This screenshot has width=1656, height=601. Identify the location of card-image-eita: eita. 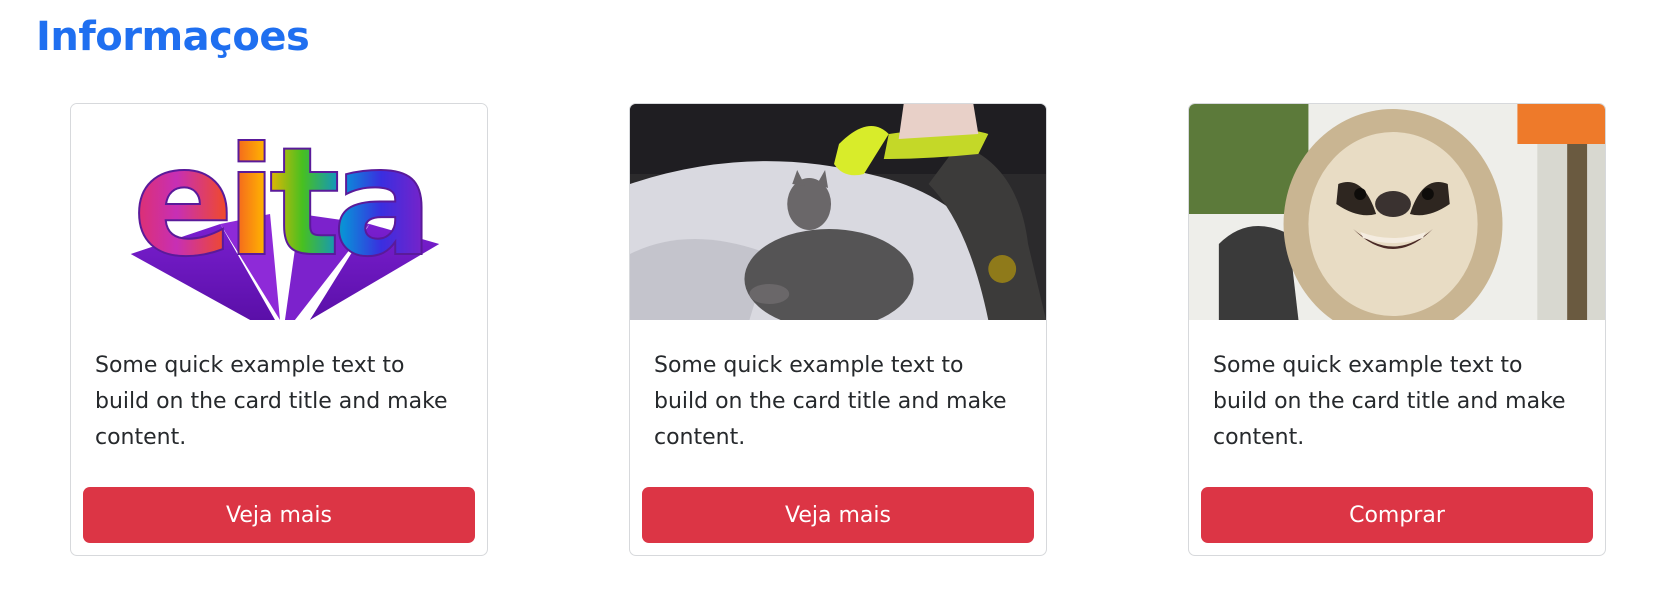
(279, 212).